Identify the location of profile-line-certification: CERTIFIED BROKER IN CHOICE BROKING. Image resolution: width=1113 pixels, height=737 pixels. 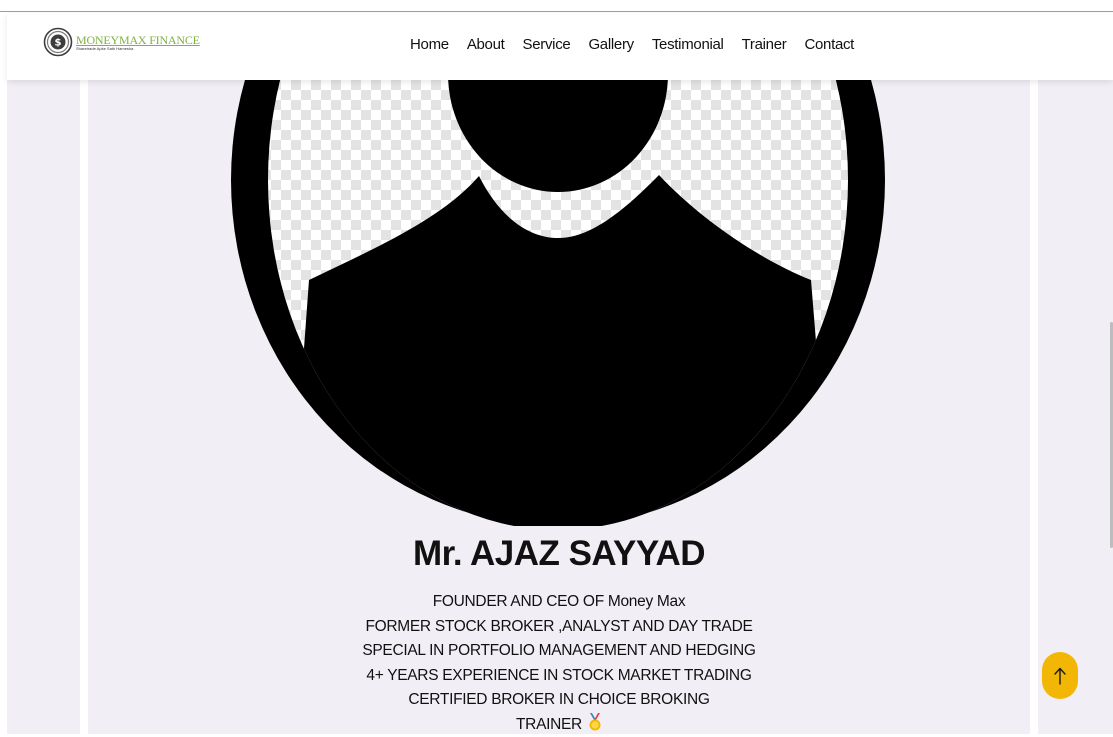
(559, 700).